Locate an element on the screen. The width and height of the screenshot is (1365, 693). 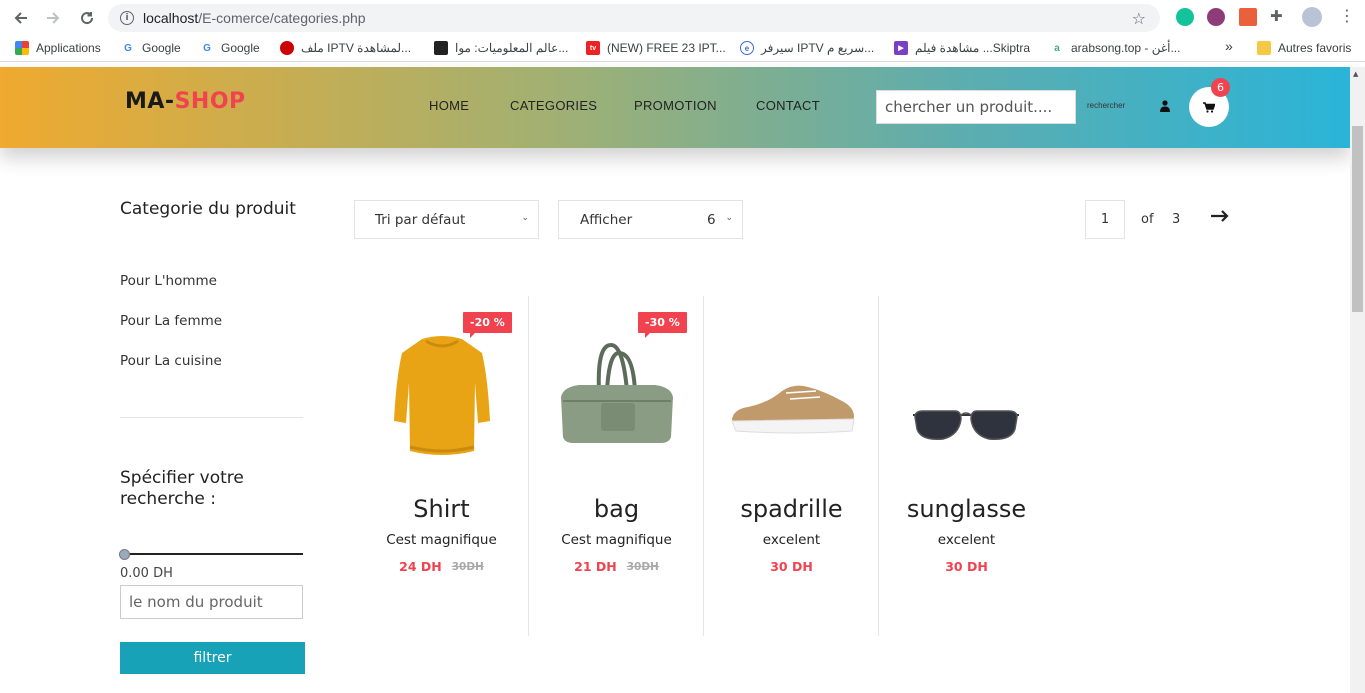
sort-select: Tri par défaut ⌄ is located at coordinates (446, 219).